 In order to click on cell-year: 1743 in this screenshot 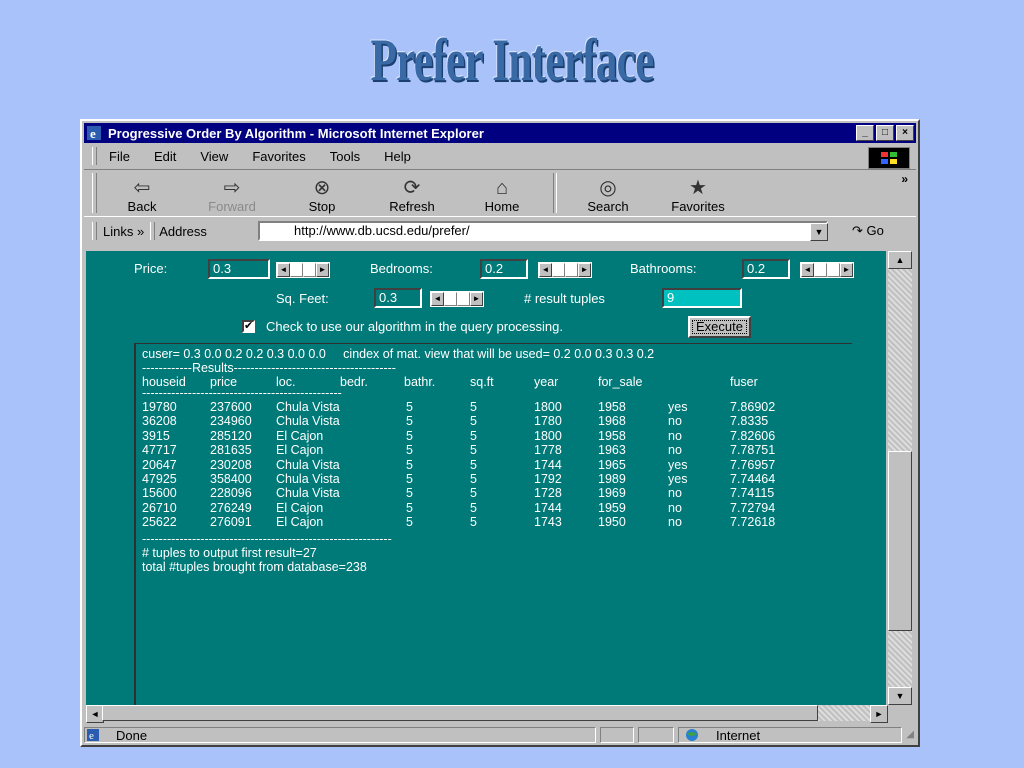, I will do `click(548, 522)`.